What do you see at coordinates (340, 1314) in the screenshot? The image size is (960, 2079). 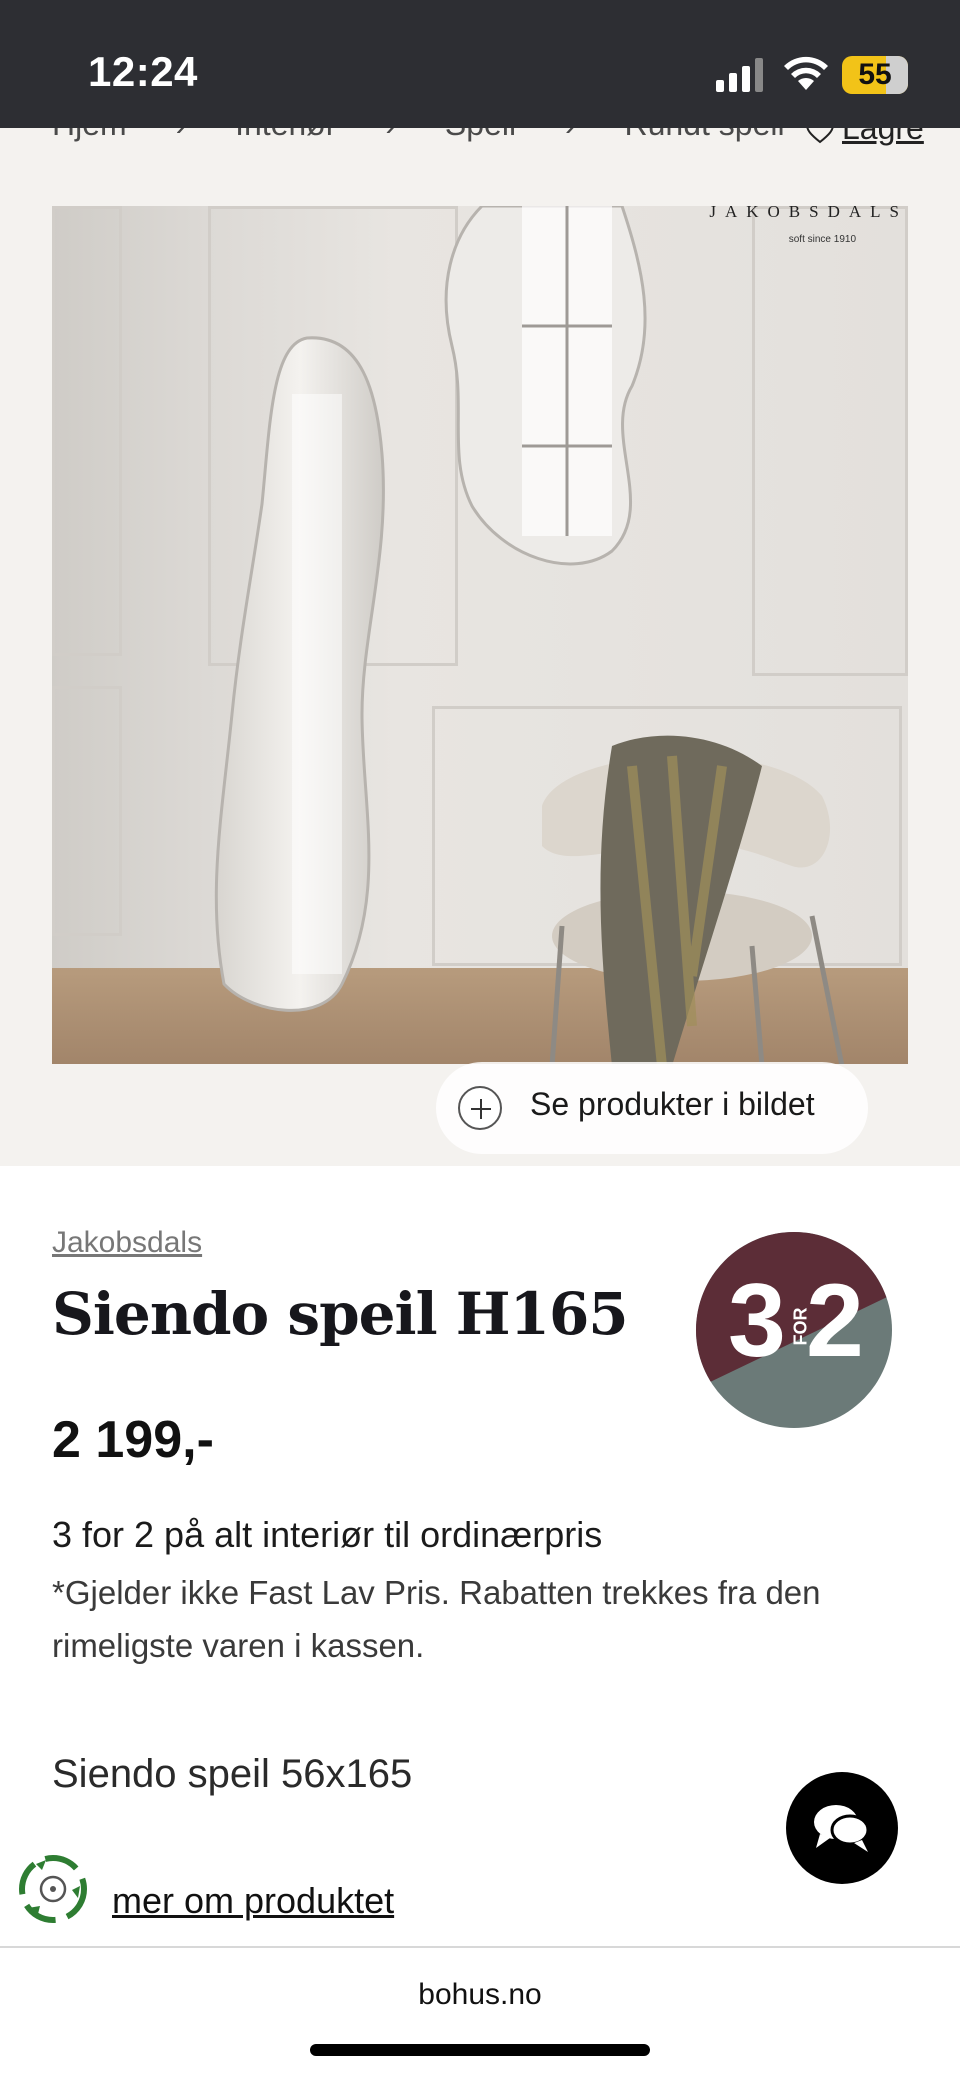 I see `product-title: Siendo speil H165` at bounding box center [340, 1314].